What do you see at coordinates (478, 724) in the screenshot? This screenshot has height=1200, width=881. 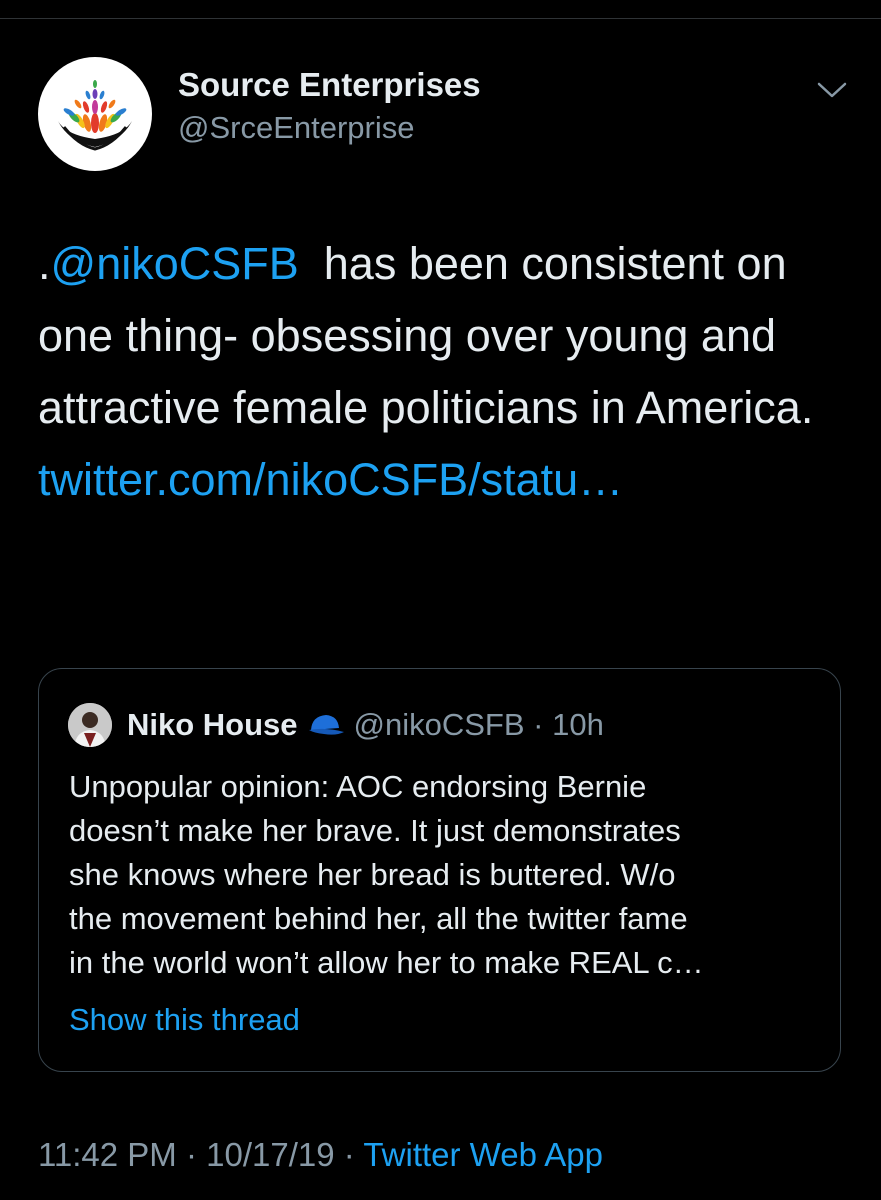 I see `quoted-handle-time: @nikoCSFB · 10h` at bounding box center [478, 724].